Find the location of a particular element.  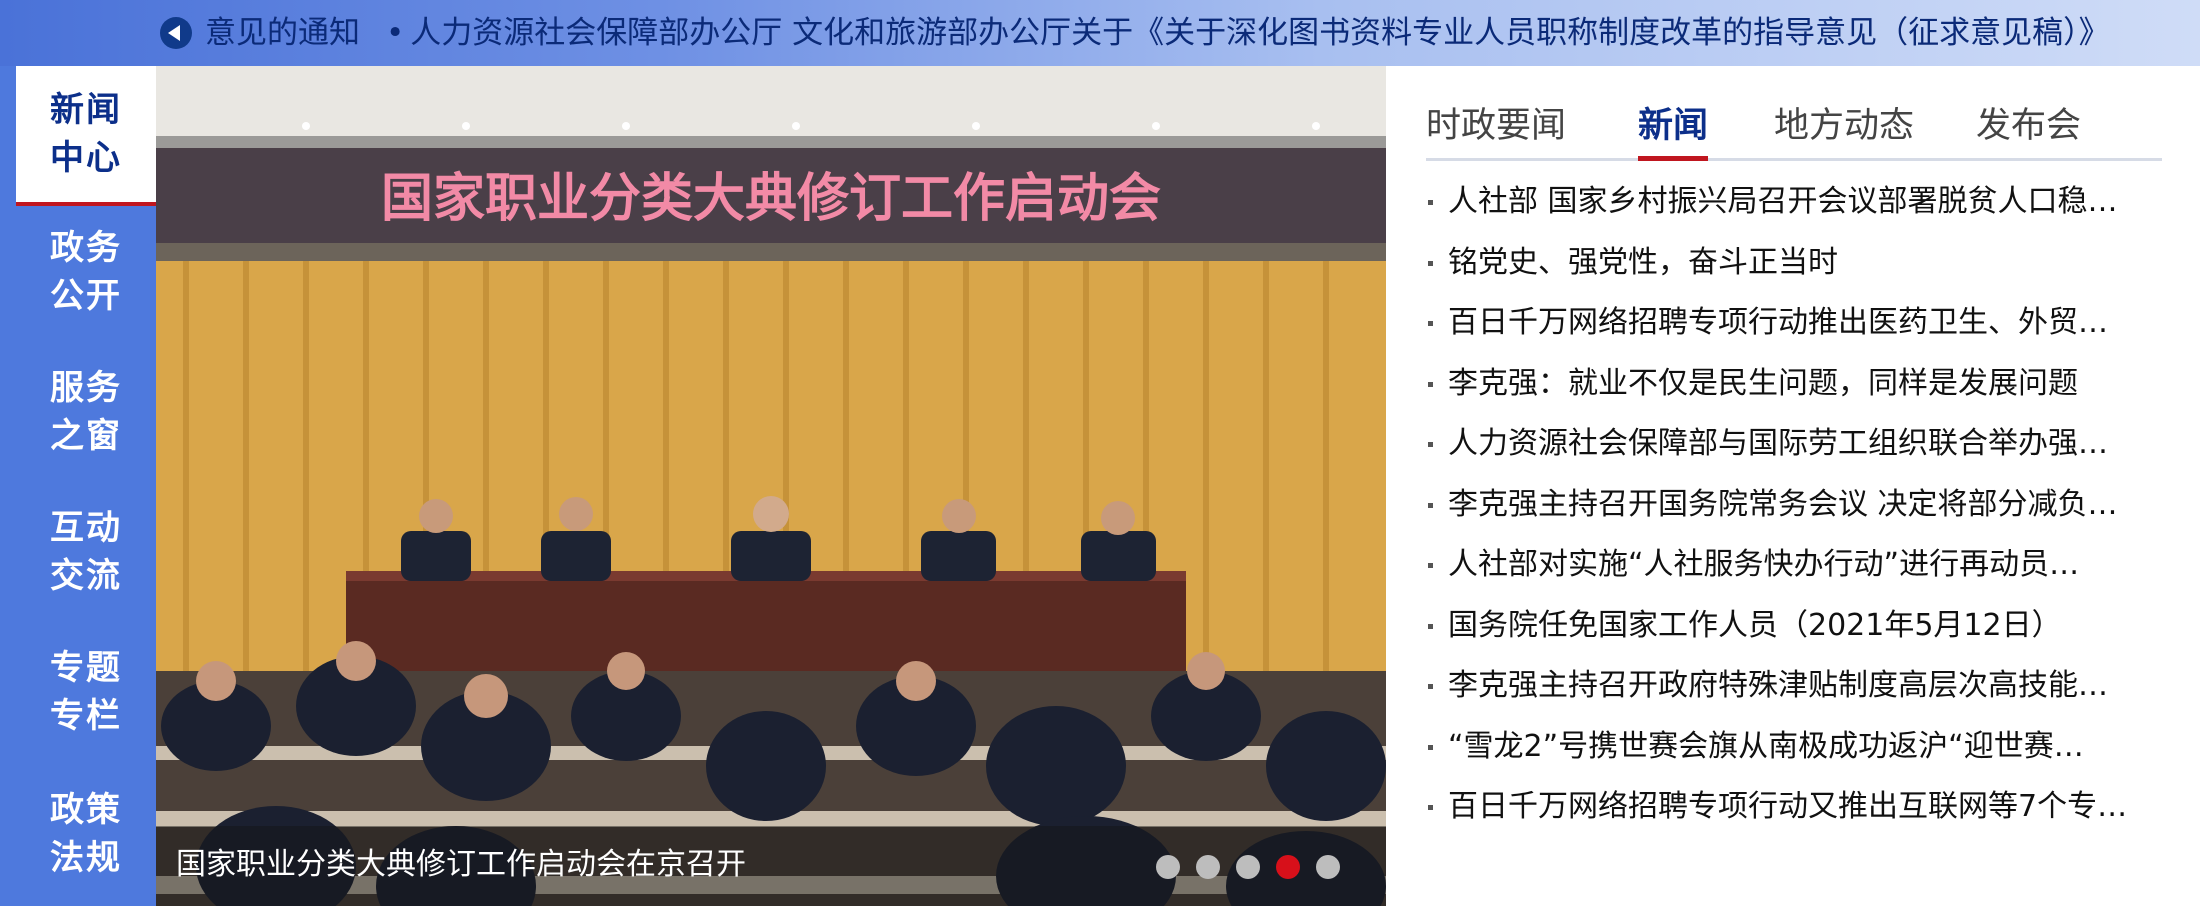

nav-item-special-topics: 专题 专栏 is located at coordinates (86, 692).